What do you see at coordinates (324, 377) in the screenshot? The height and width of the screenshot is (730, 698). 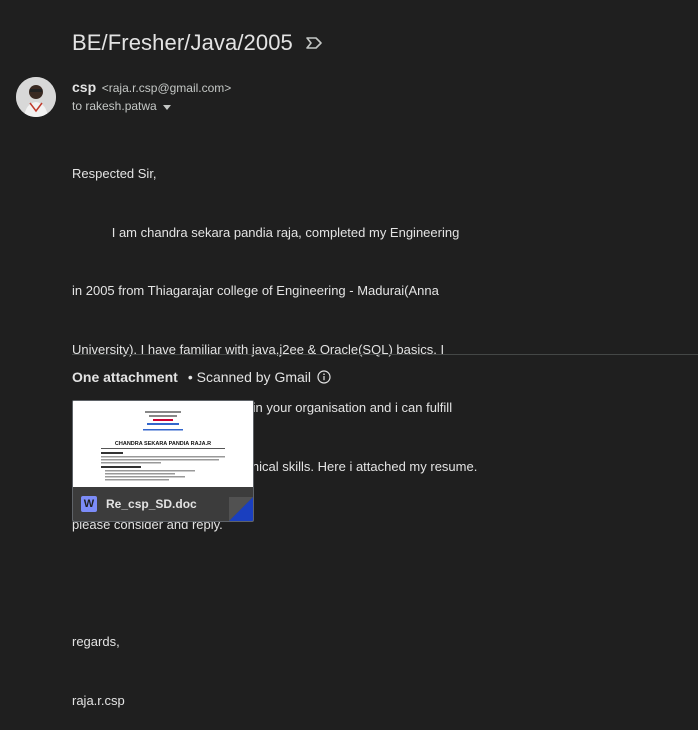 I see `info-icon` at bounding box center [324, 377].